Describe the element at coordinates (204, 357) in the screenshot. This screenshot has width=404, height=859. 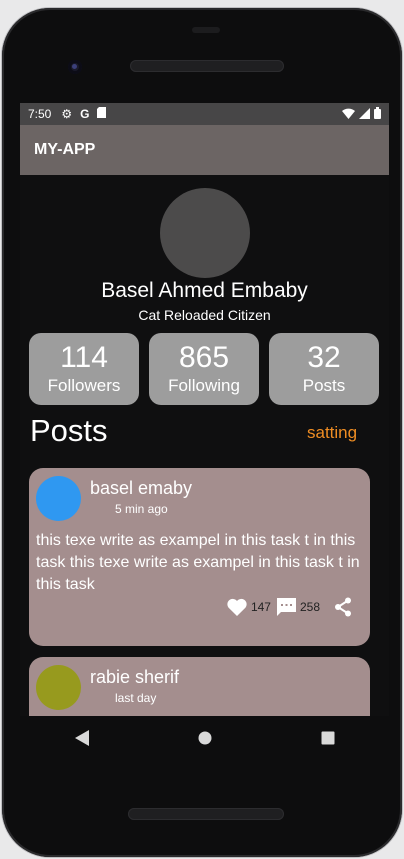
I see `stat-value: 865` at that location.